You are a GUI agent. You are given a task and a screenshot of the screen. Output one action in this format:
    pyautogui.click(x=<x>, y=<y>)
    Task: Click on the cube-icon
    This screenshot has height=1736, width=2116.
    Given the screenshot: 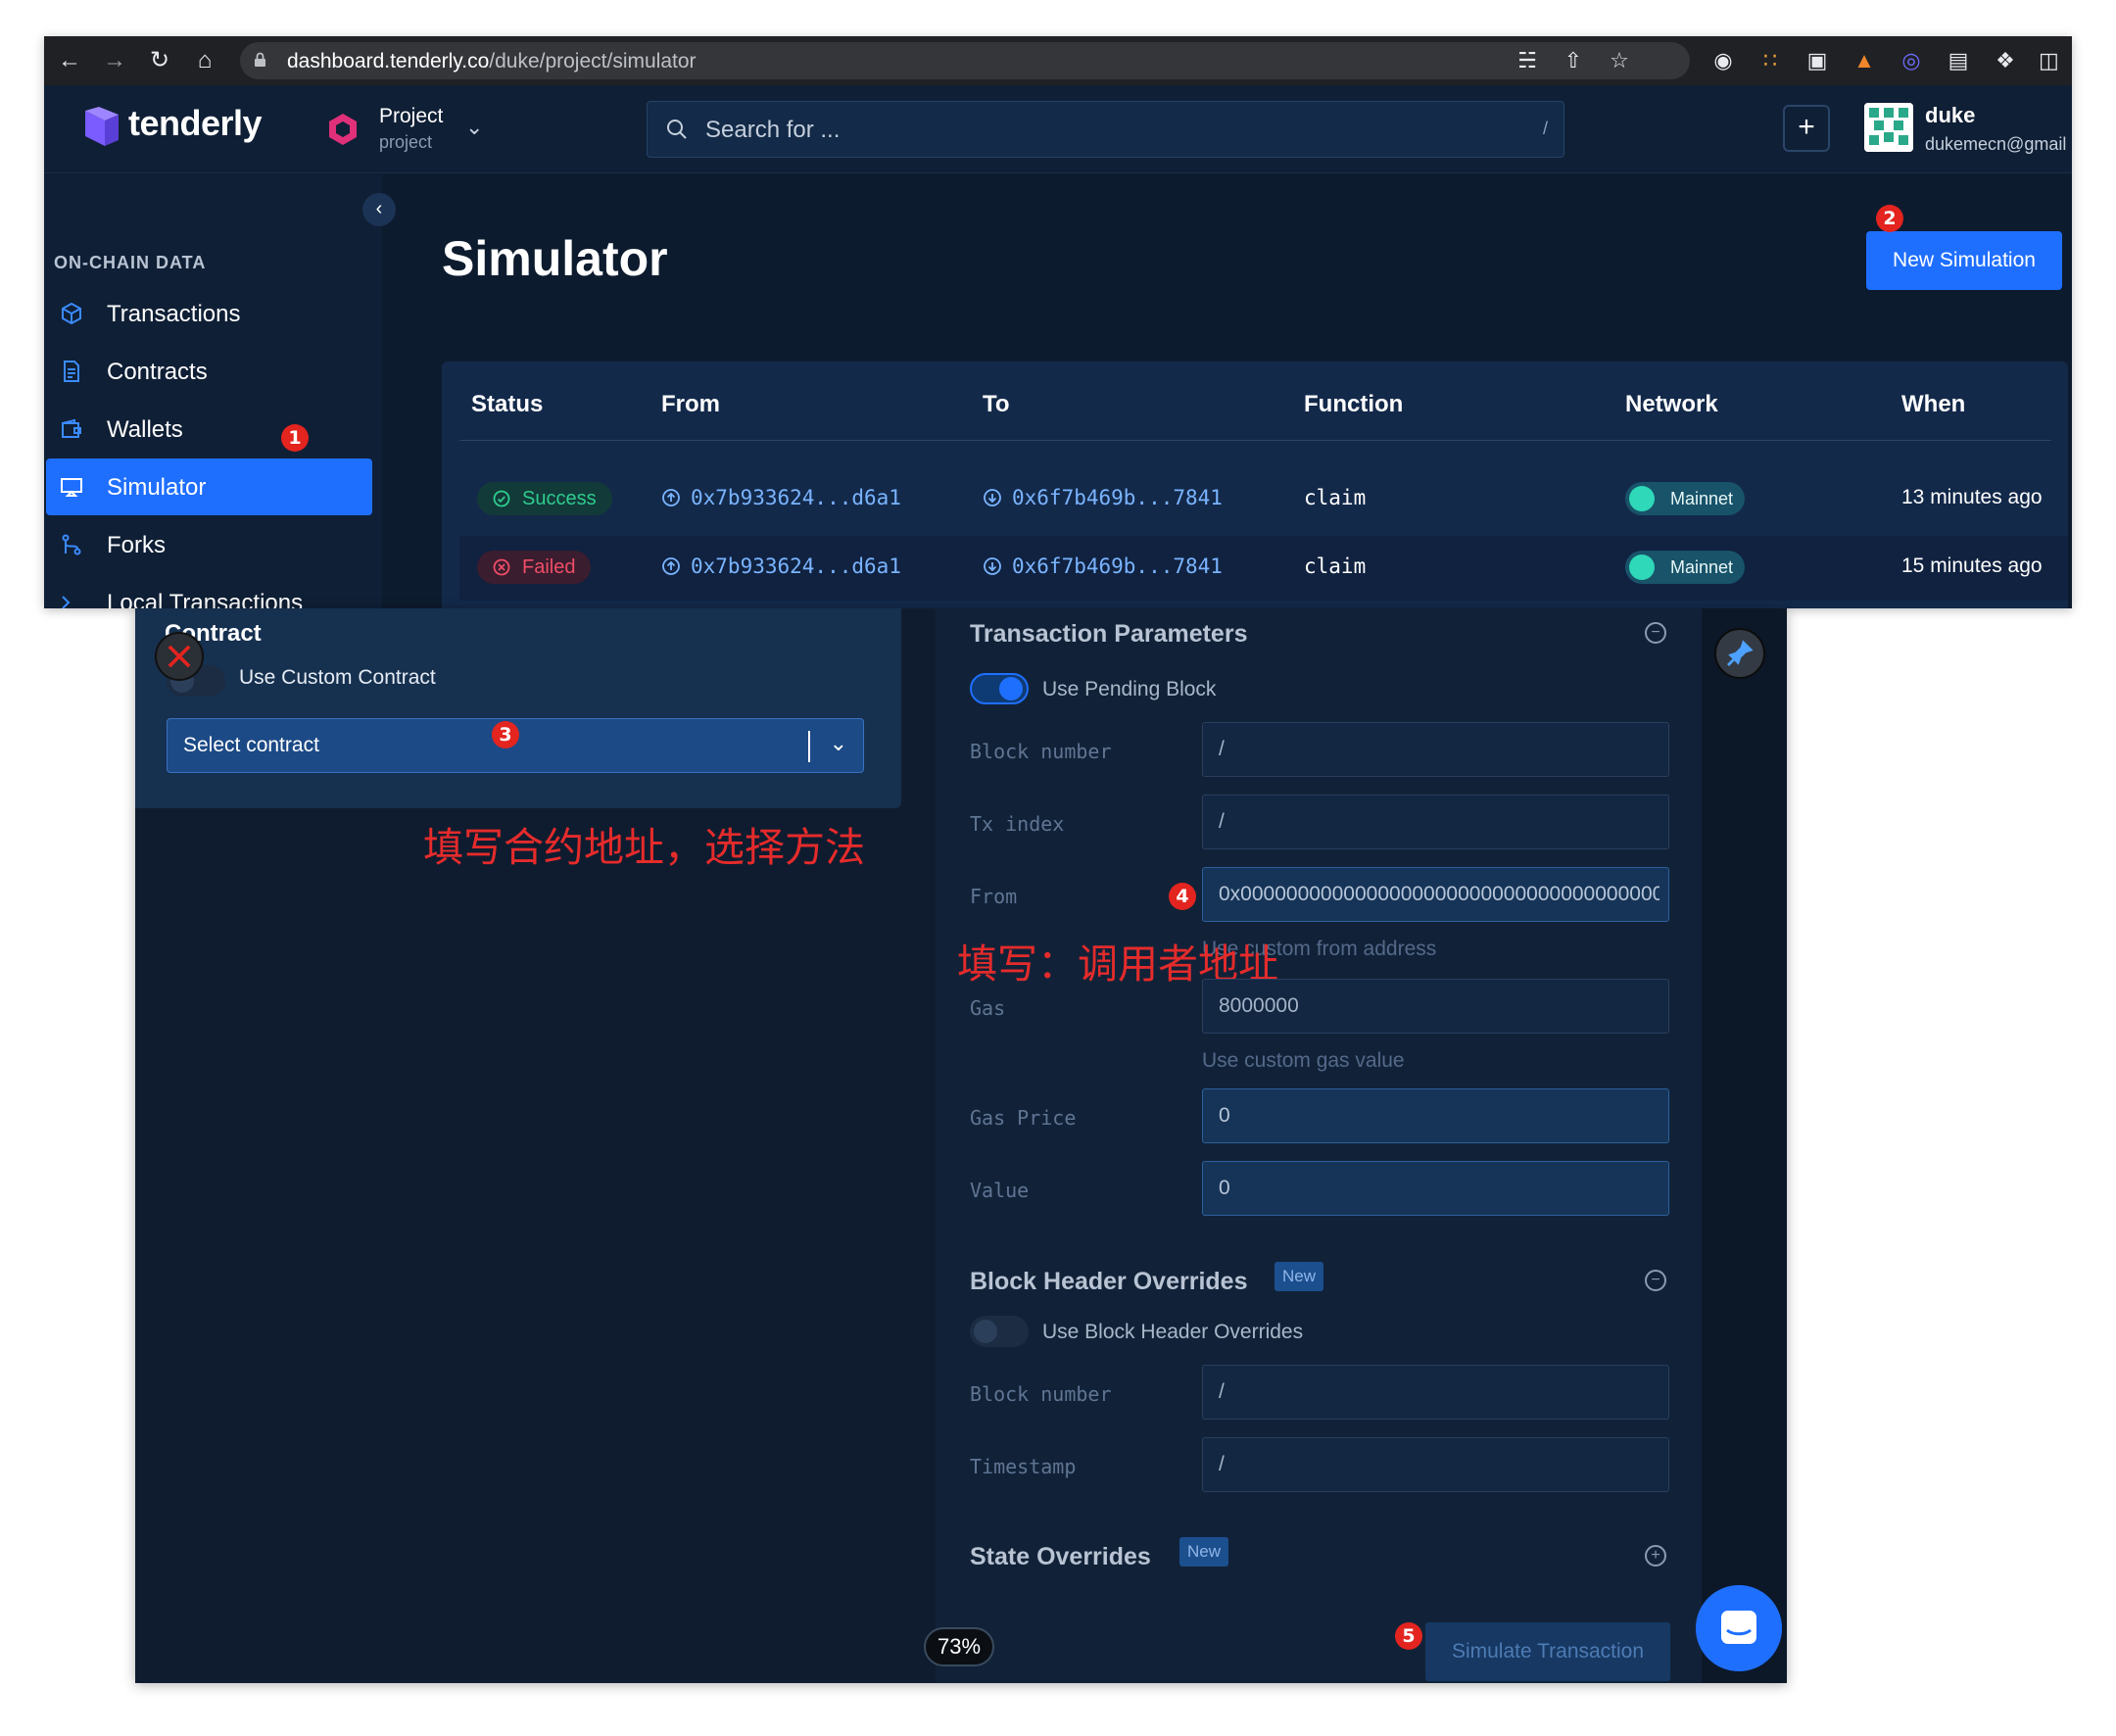 What is the action you would take?
    pyautogui.click(x=71, y=313)
    